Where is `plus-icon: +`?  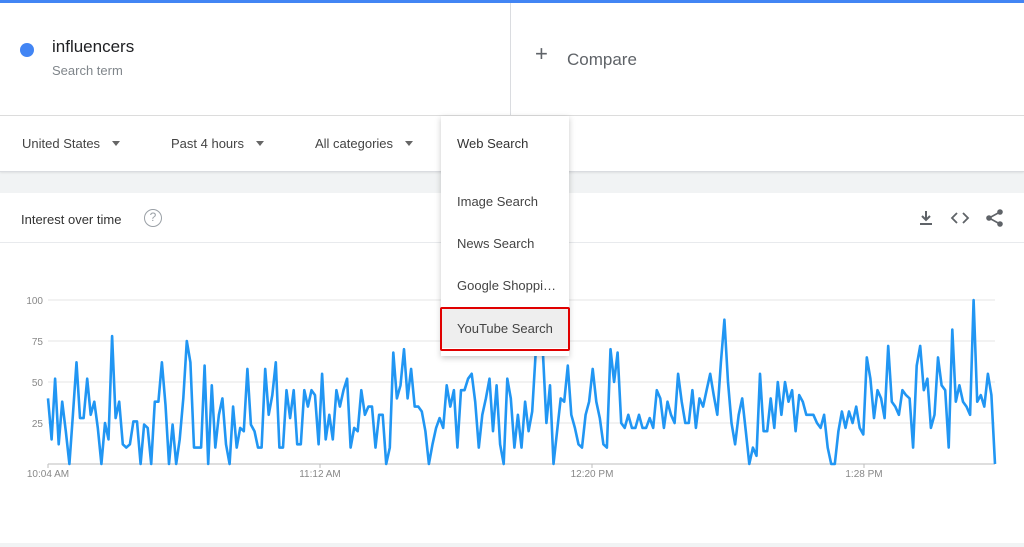 plus-icon: + is located at coordinates (541, 53).